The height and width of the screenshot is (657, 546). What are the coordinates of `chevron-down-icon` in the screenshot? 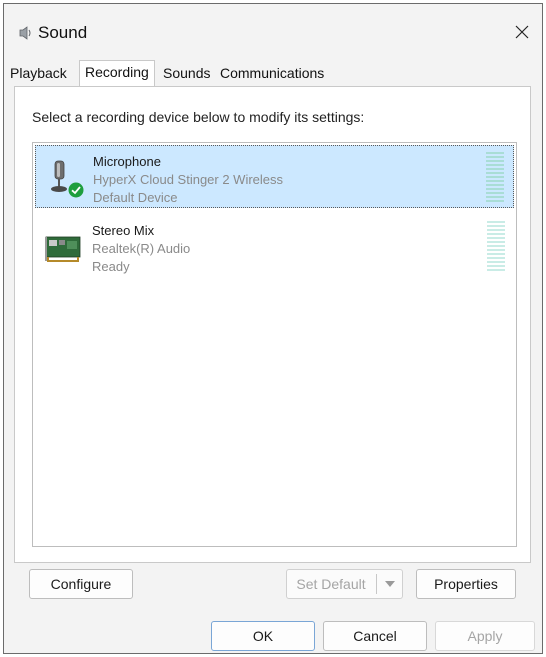 It's located at (390, 584).